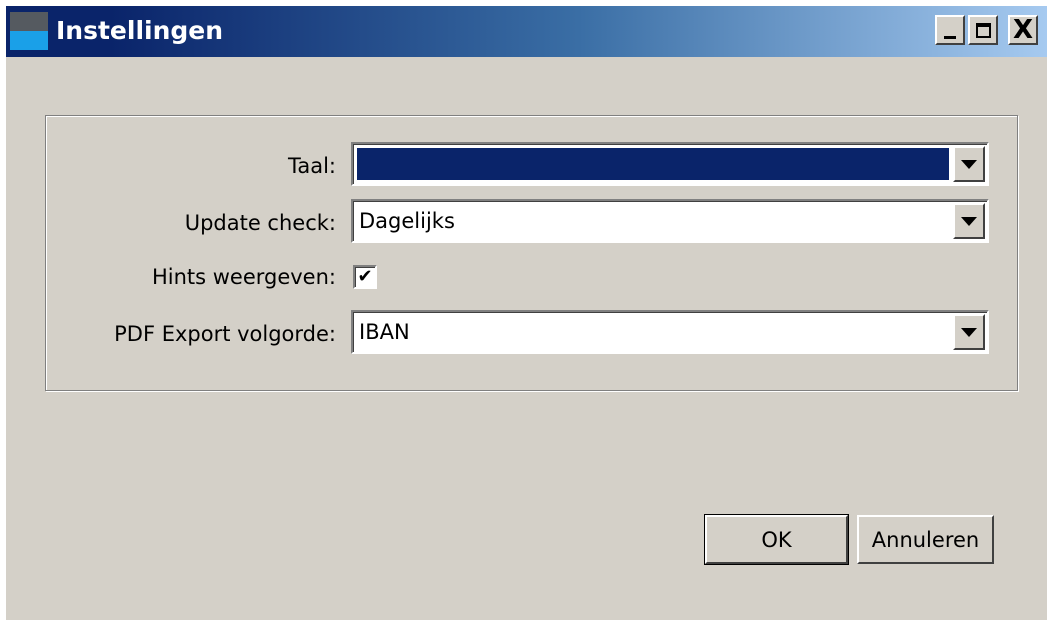  I want to click on cancel-button: Annuleren, so click(925, 539).